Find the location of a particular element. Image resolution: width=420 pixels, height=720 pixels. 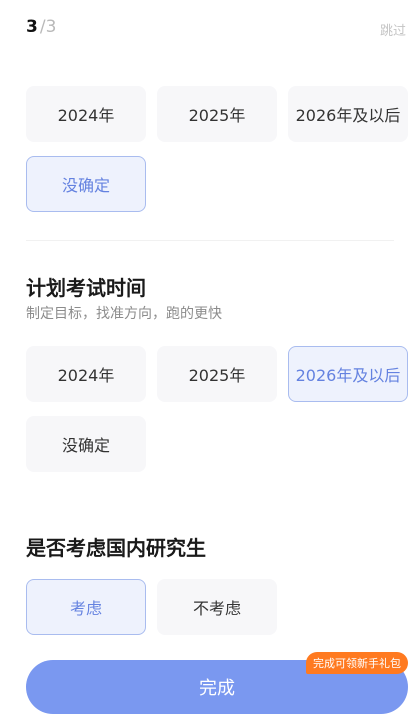

step-current: 3 is located at coordinates (32, 27).